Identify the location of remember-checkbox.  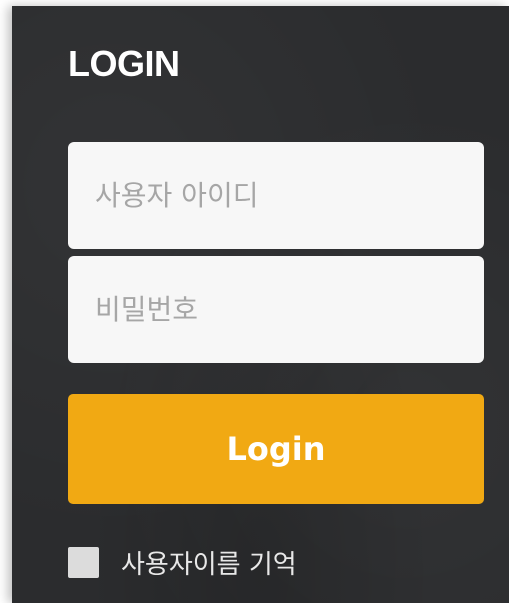
(83, 562).